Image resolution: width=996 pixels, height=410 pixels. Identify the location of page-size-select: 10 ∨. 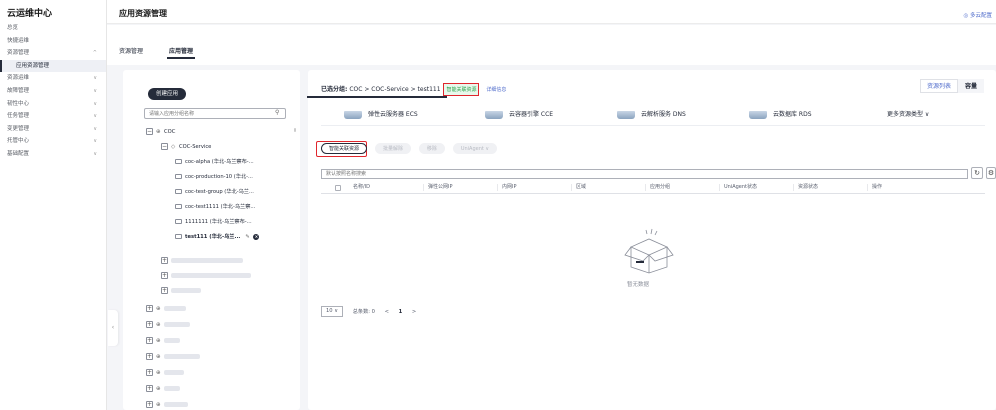
(332, 311).